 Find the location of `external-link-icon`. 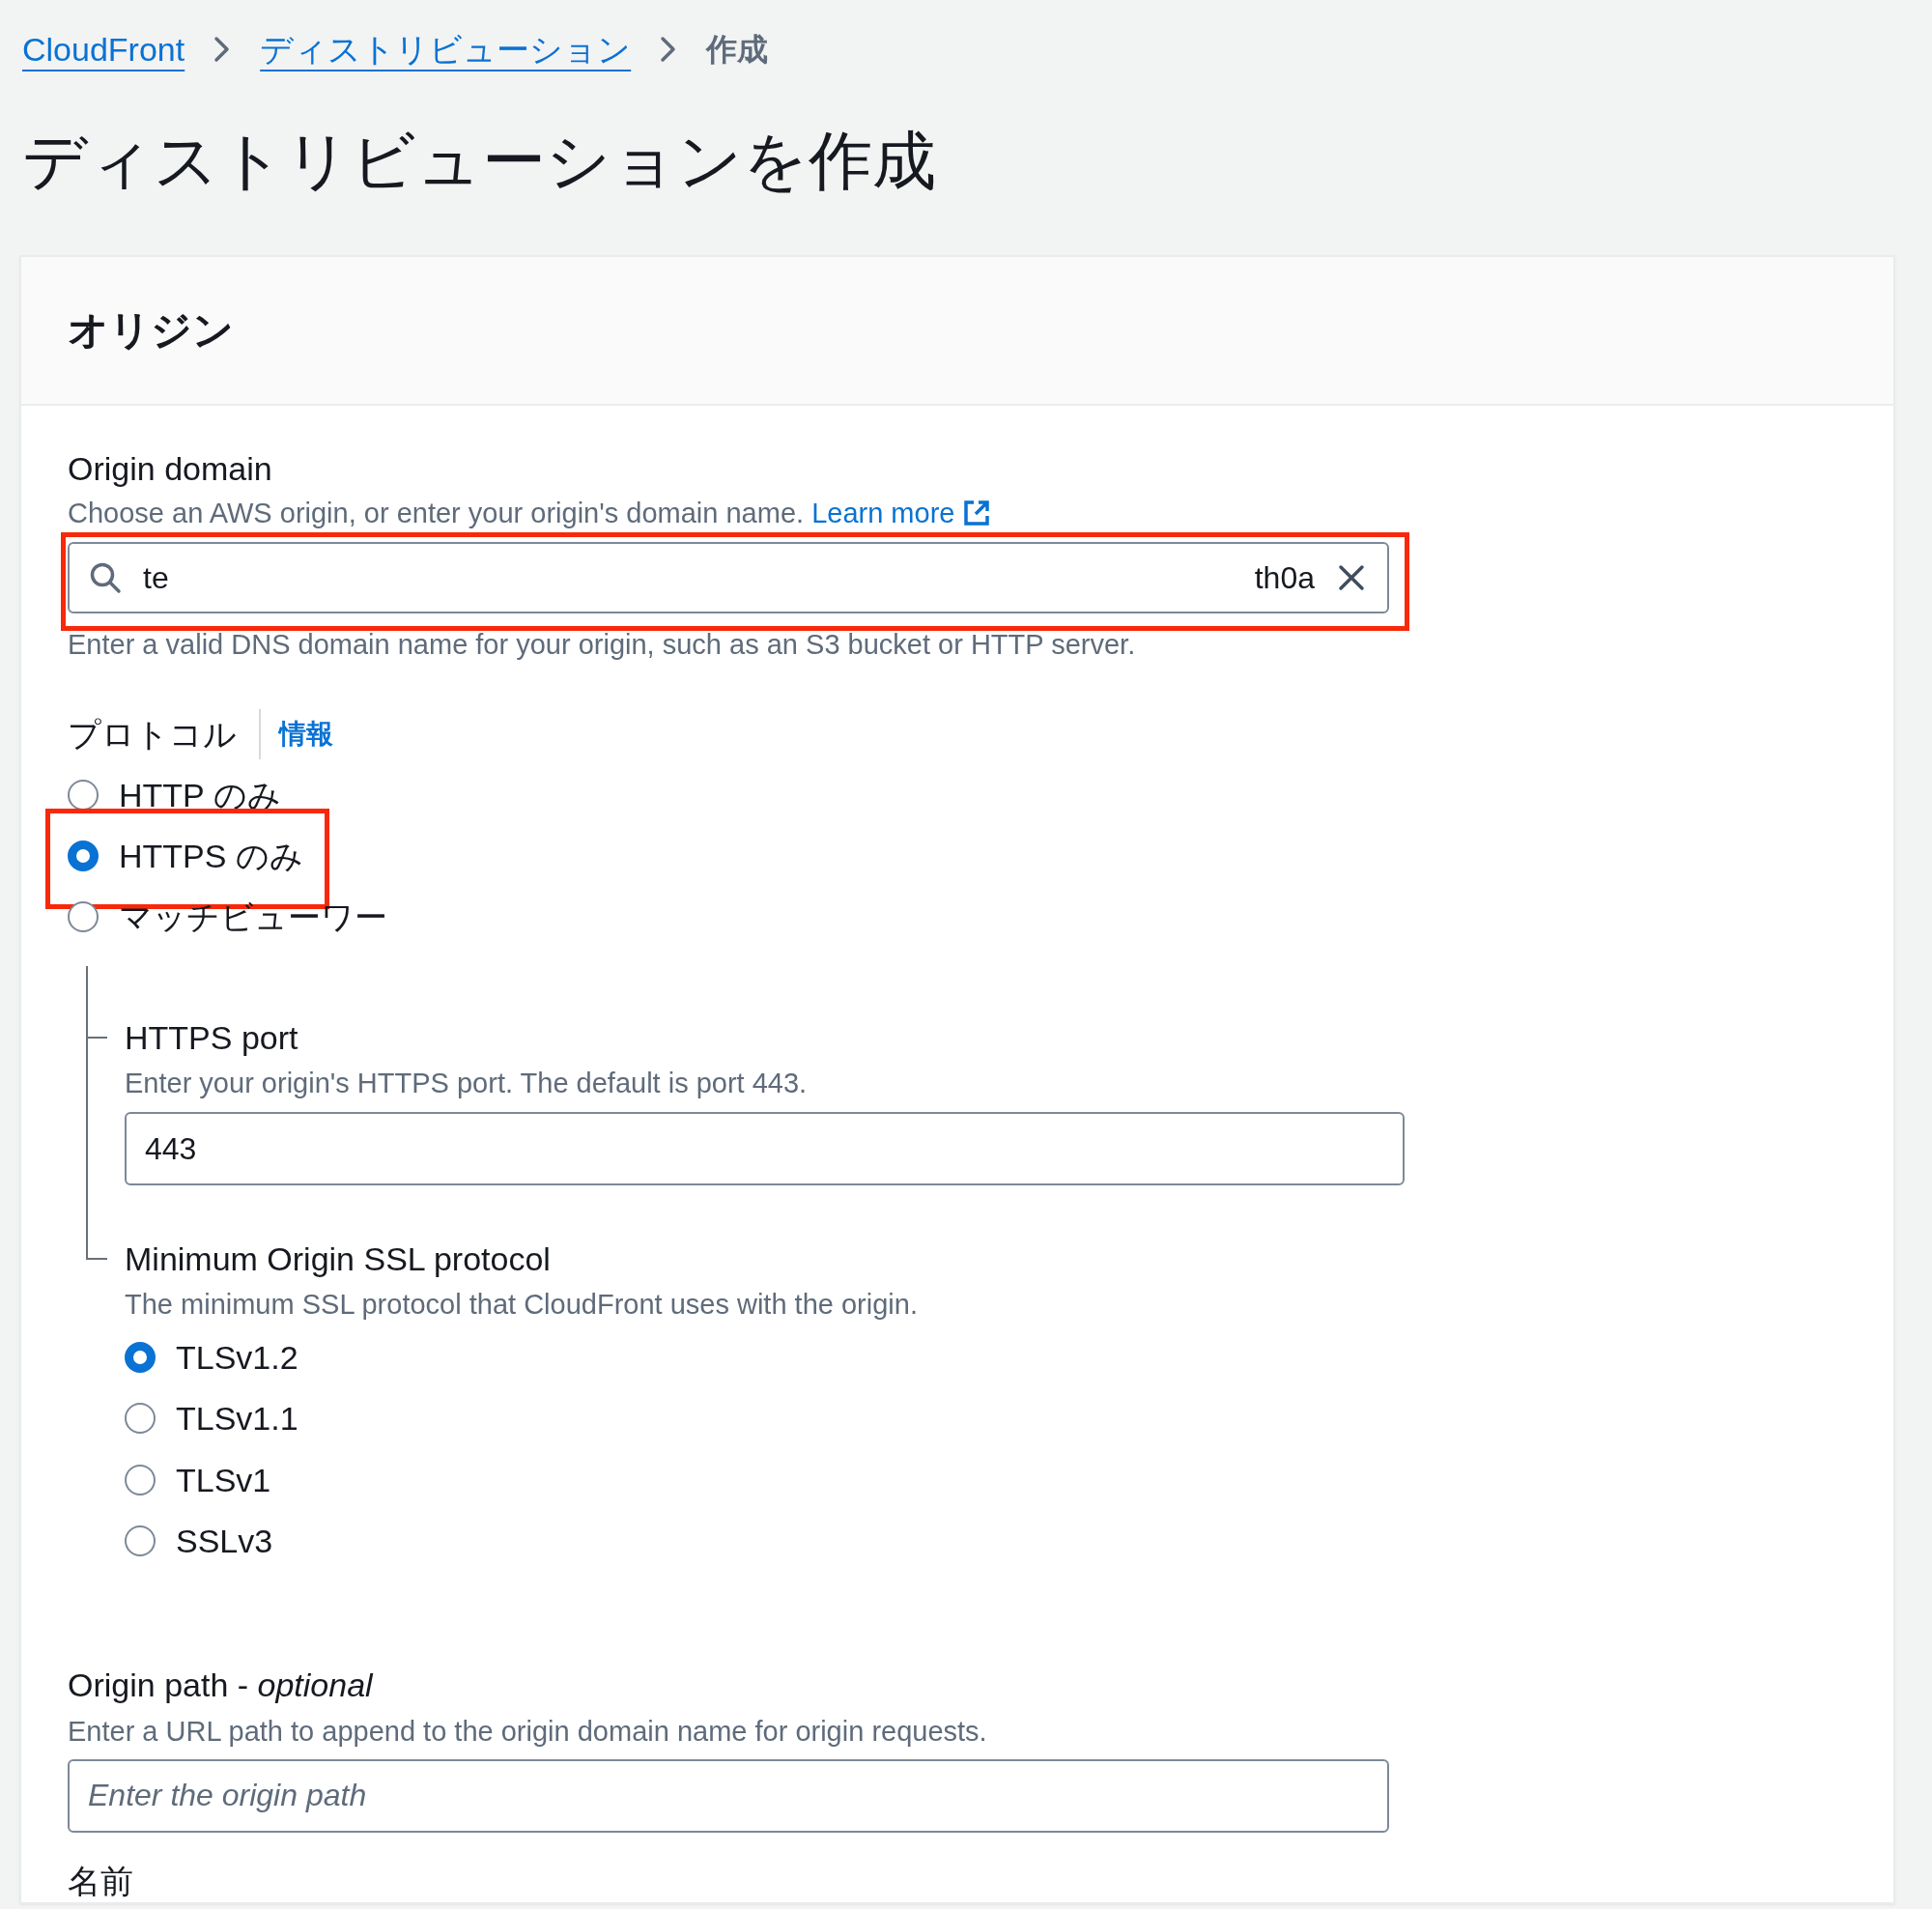

external-link-icon is located at coordinates (977, 513).